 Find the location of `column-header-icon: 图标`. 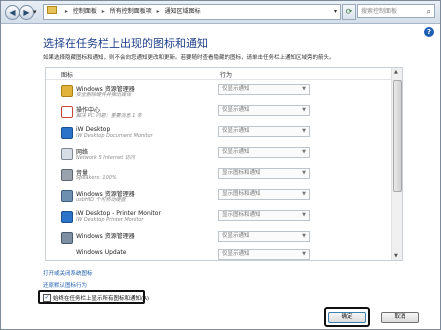

column-header-icon: 图标 is located at coordinates (67, 75).